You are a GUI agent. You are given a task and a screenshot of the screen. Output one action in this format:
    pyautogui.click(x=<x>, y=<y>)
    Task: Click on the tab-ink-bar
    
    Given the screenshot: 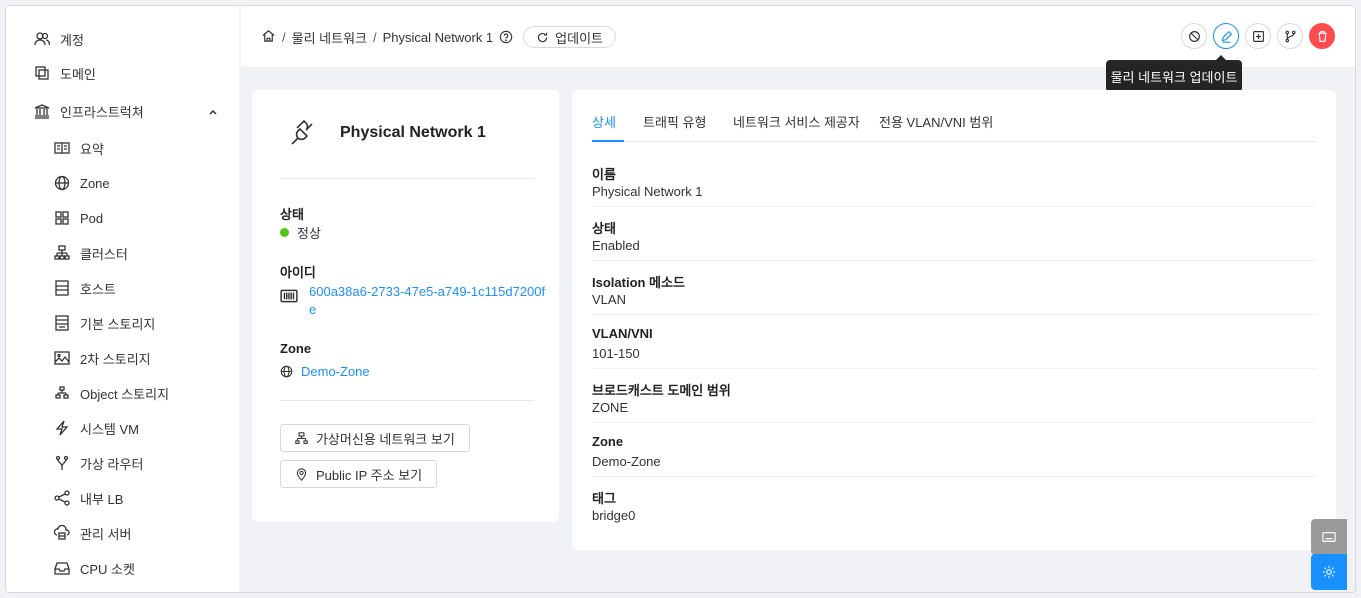 What is the action you would take?
    pyautogui.click(x=608, y=141)
    